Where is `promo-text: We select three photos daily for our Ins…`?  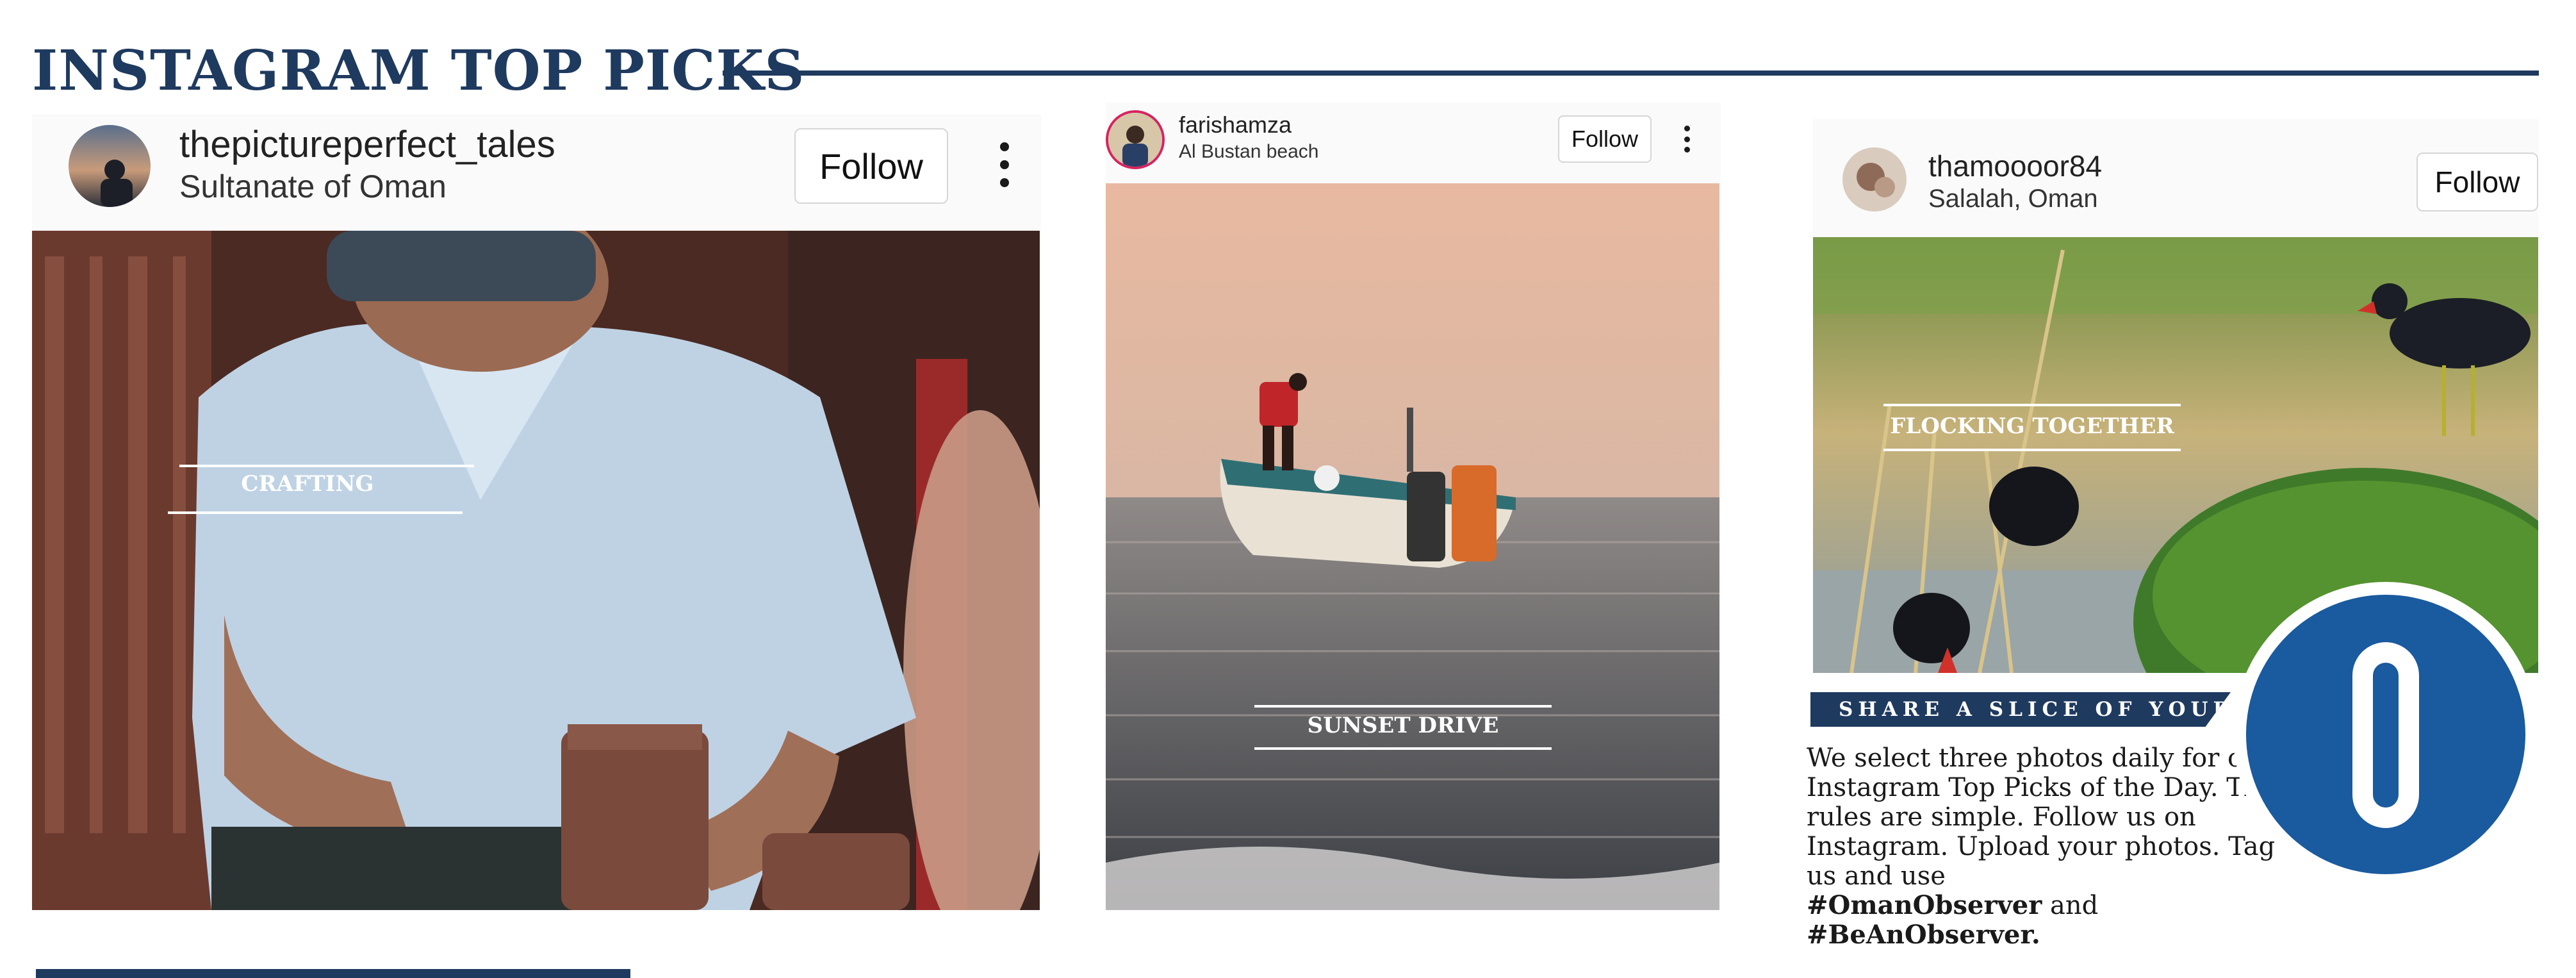 promo-text: We select three photos daily for our Ins… is located at coordinates (2042, 817).